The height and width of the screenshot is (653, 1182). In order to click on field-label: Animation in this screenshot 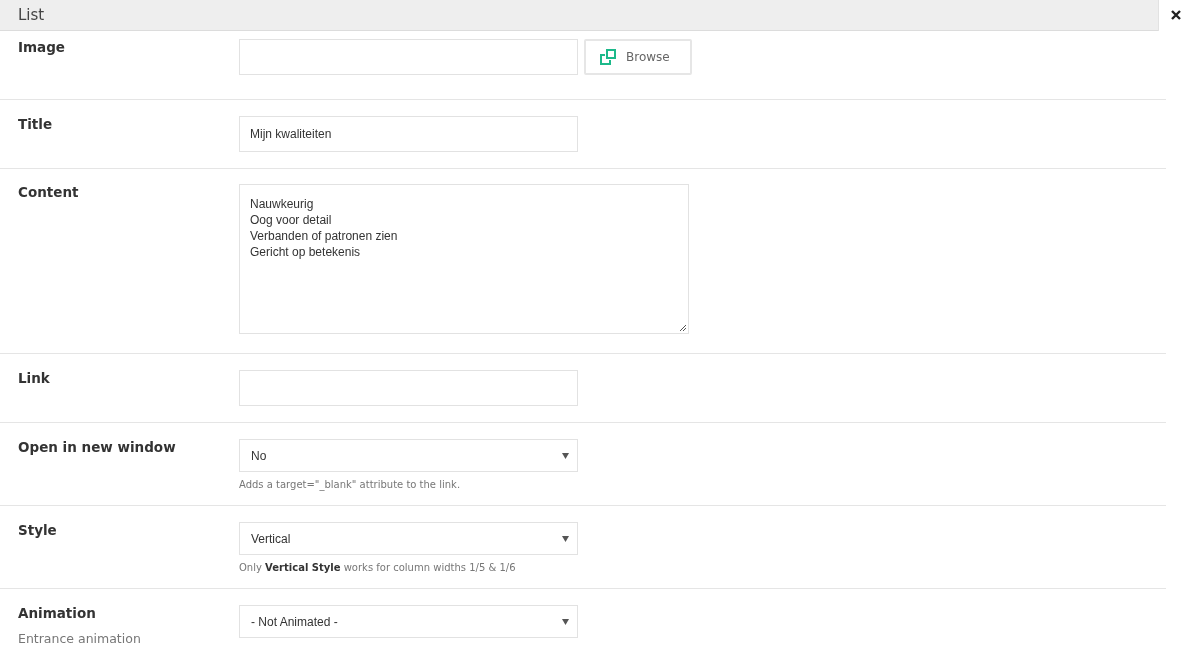, I will do `click(57, 613)`.